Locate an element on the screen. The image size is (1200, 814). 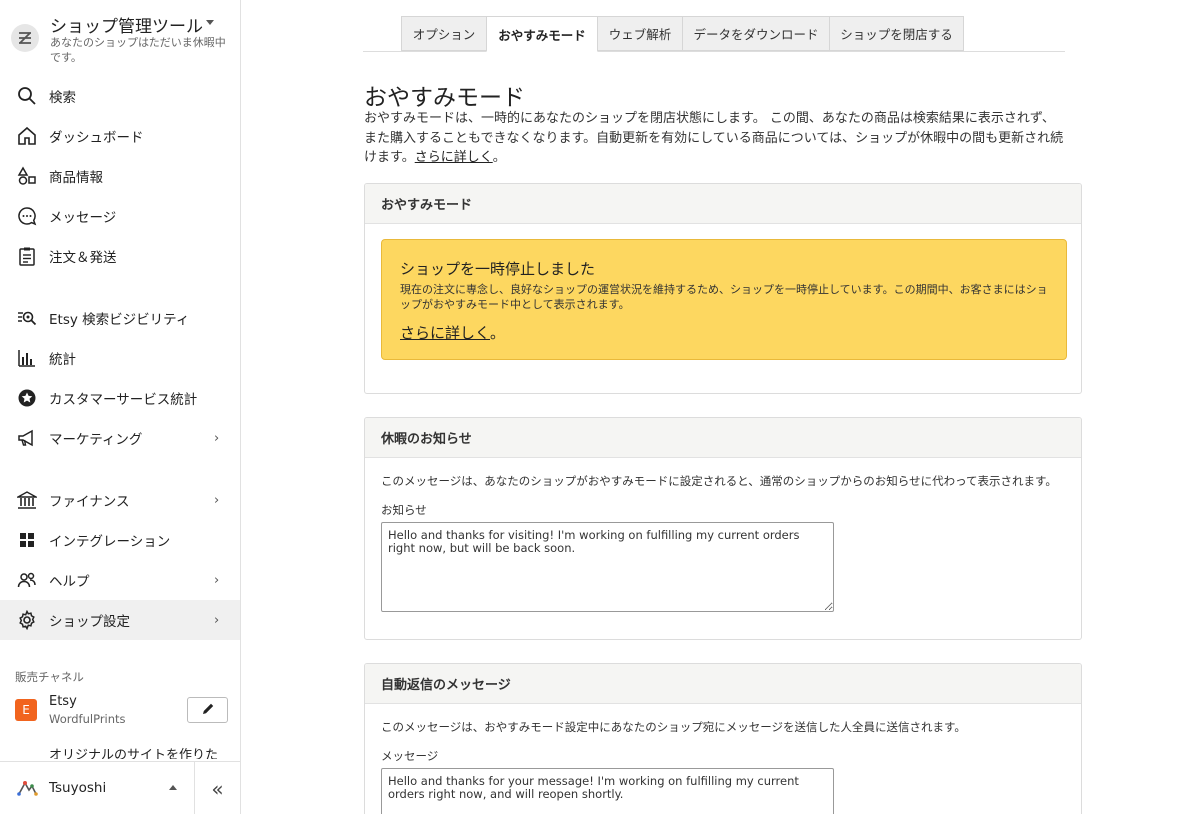
alert-learn-more: さらに詳しく。 is located at coordinates (452, 332).